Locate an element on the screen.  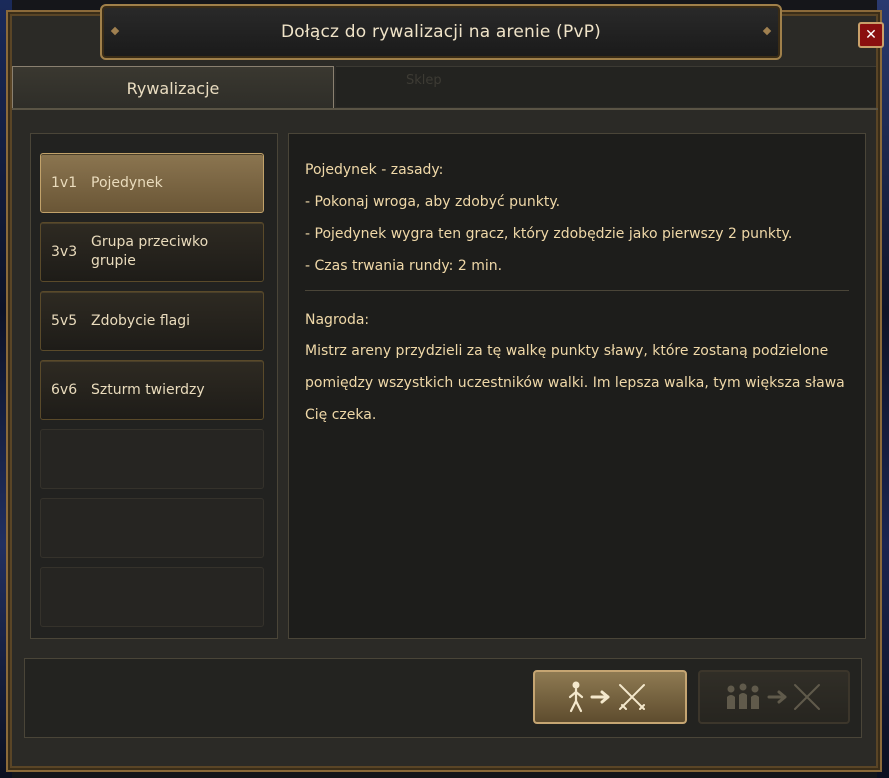
arena-item-3v3: 3v3 Grupa przeciwko grupie is located at coordinates (152, 252).